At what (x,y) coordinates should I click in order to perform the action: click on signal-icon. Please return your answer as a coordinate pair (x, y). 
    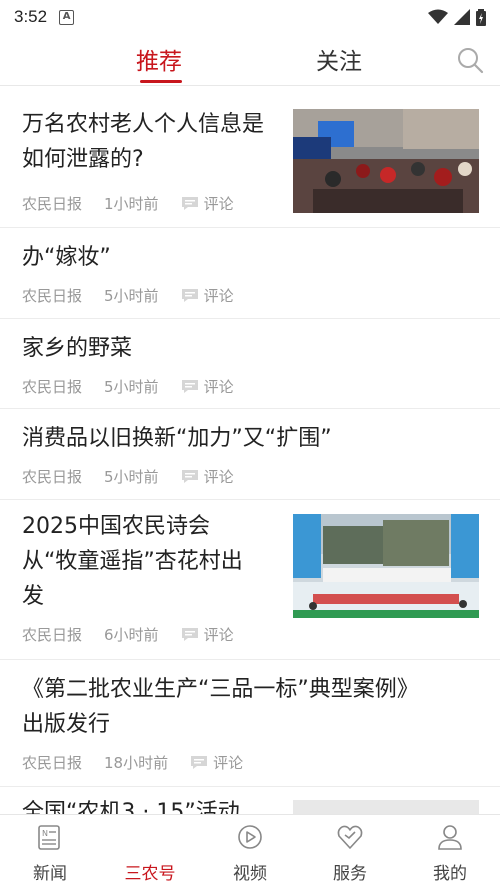
    Looking at the image, I should click on (462, 17).